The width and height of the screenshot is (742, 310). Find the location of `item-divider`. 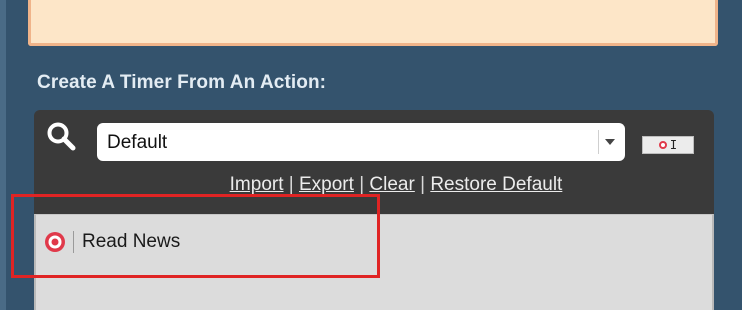

item-divider is located at coordinates (73, 242).